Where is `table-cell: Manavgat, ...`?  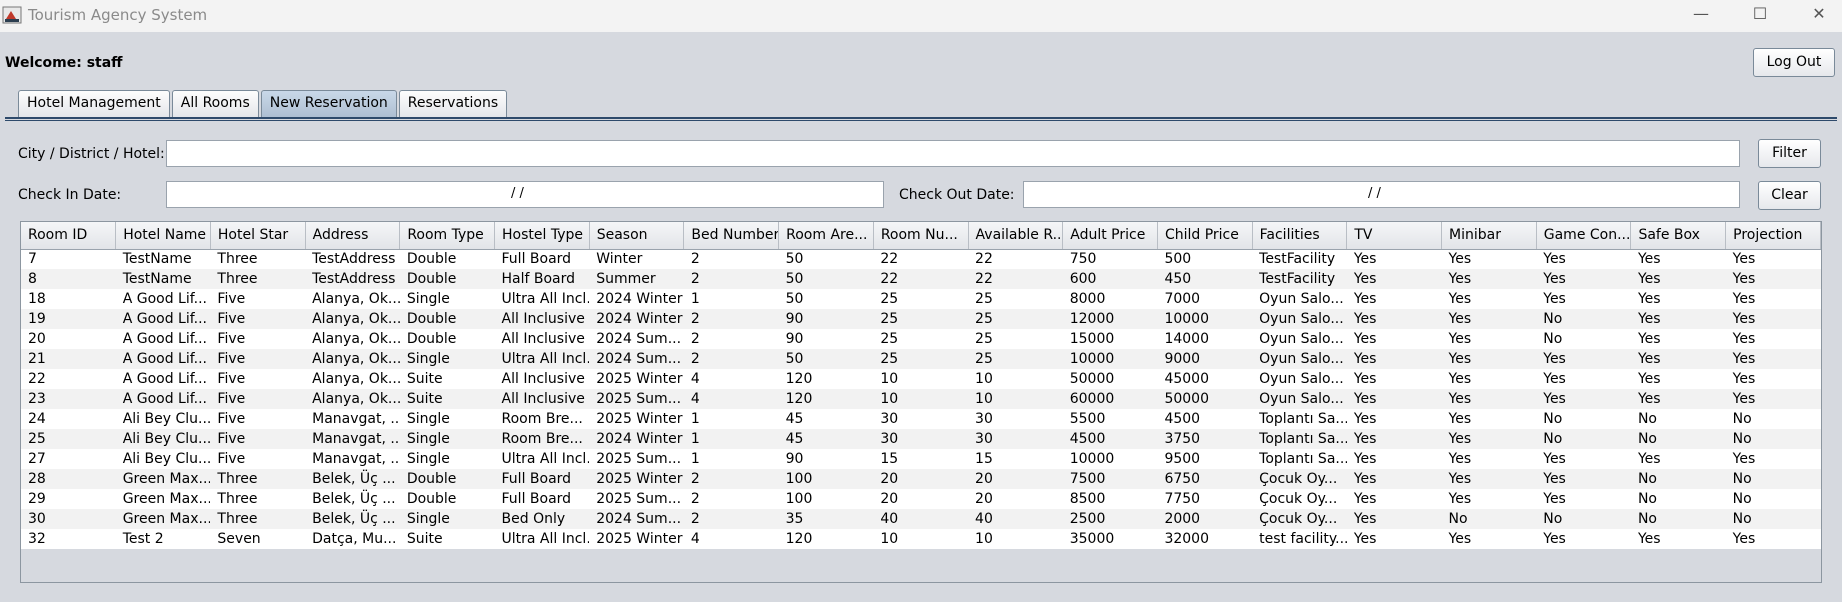 table-cell: Manavgat, ... is located at coordinates (356, 459).